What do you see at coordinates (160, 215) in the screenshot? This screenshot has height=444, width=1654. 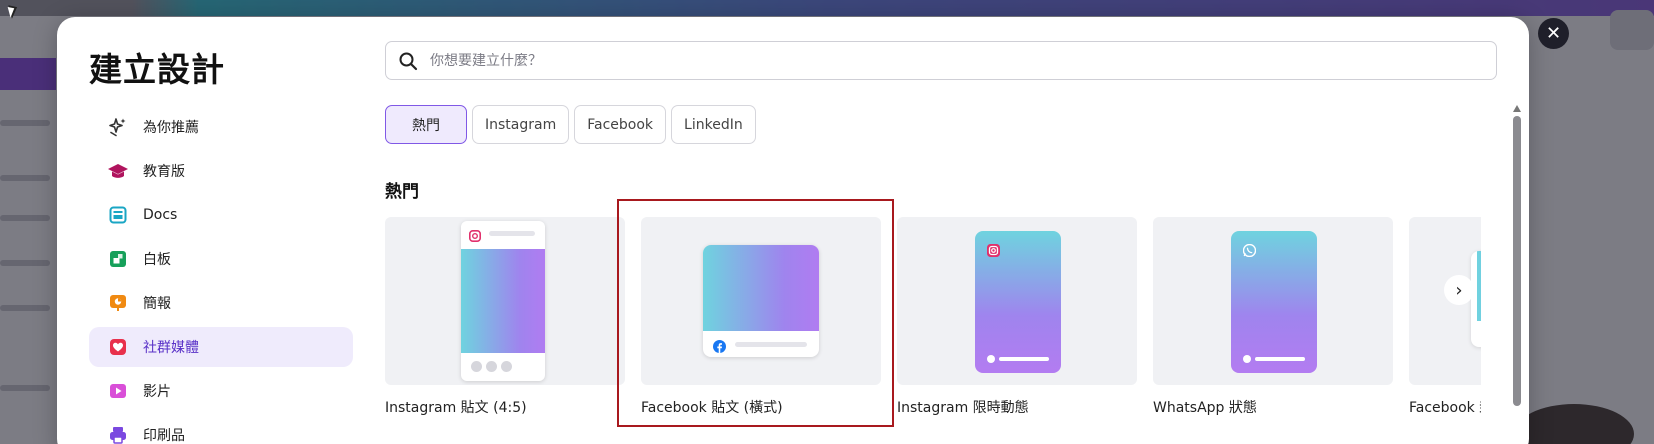 I see `sidebar-item-label: Docs` at bounding box center [160, 215].